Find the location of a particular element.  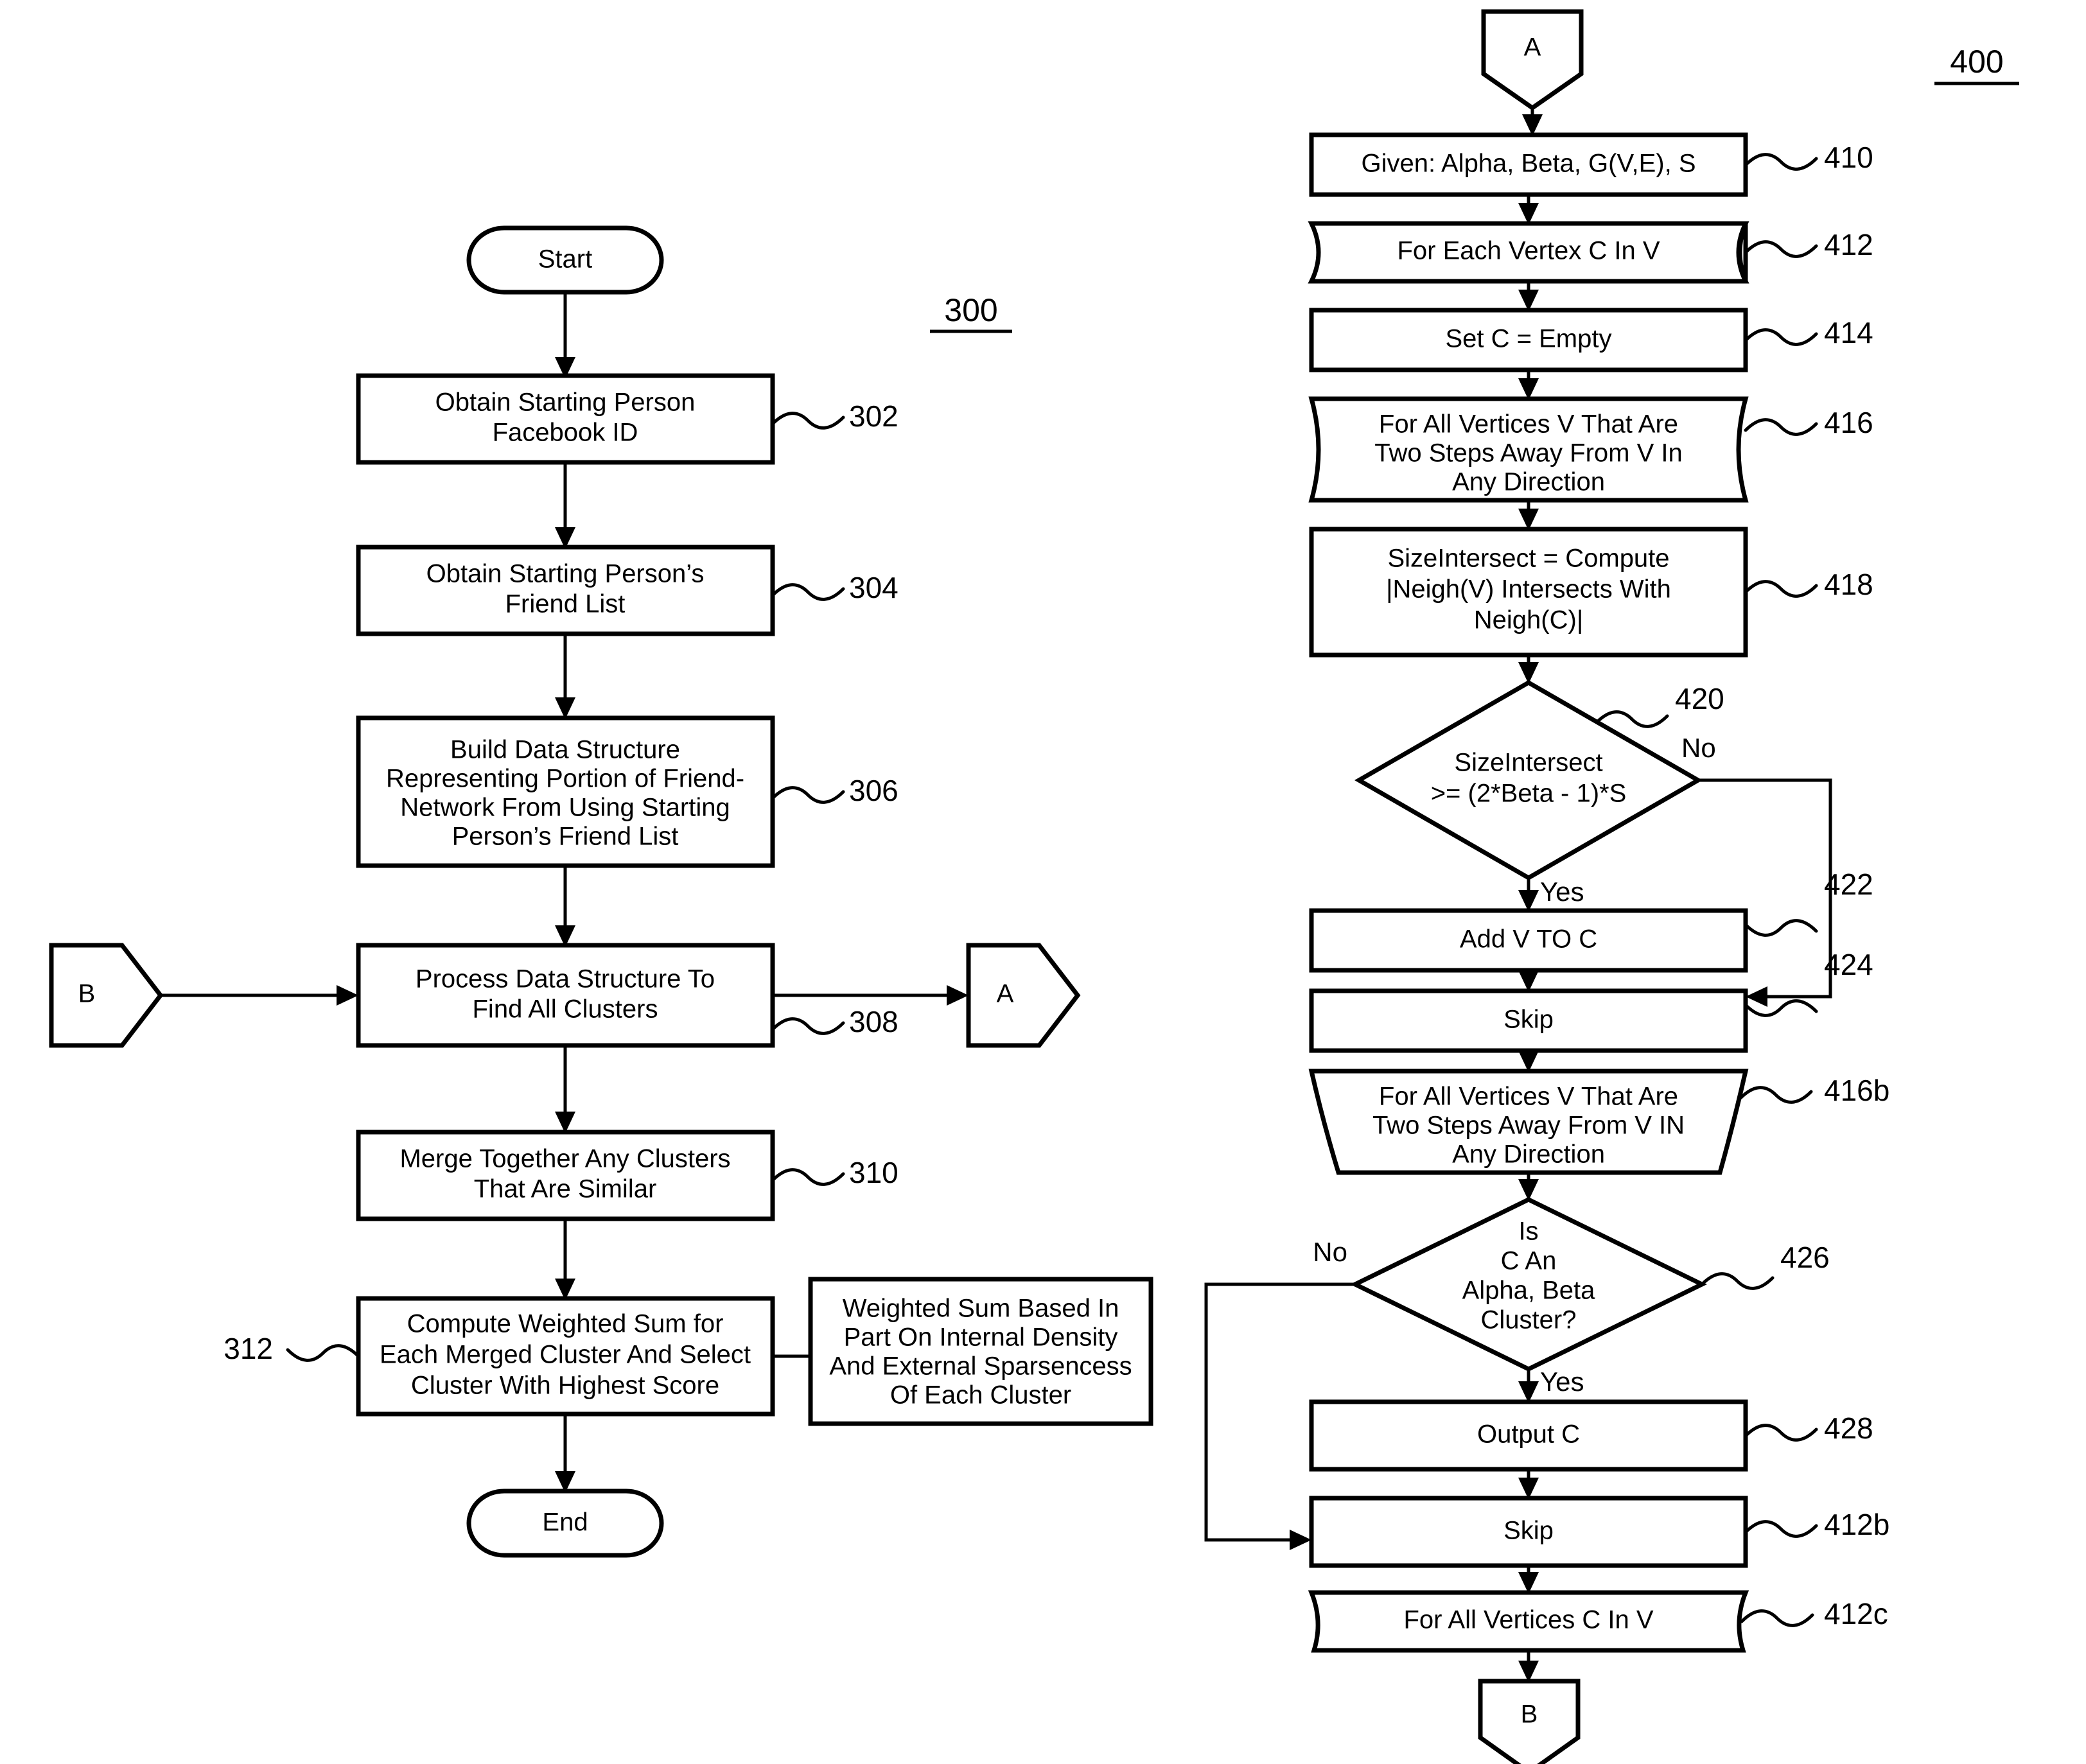

ref-306: 306 is located at coordinates (834, 790).